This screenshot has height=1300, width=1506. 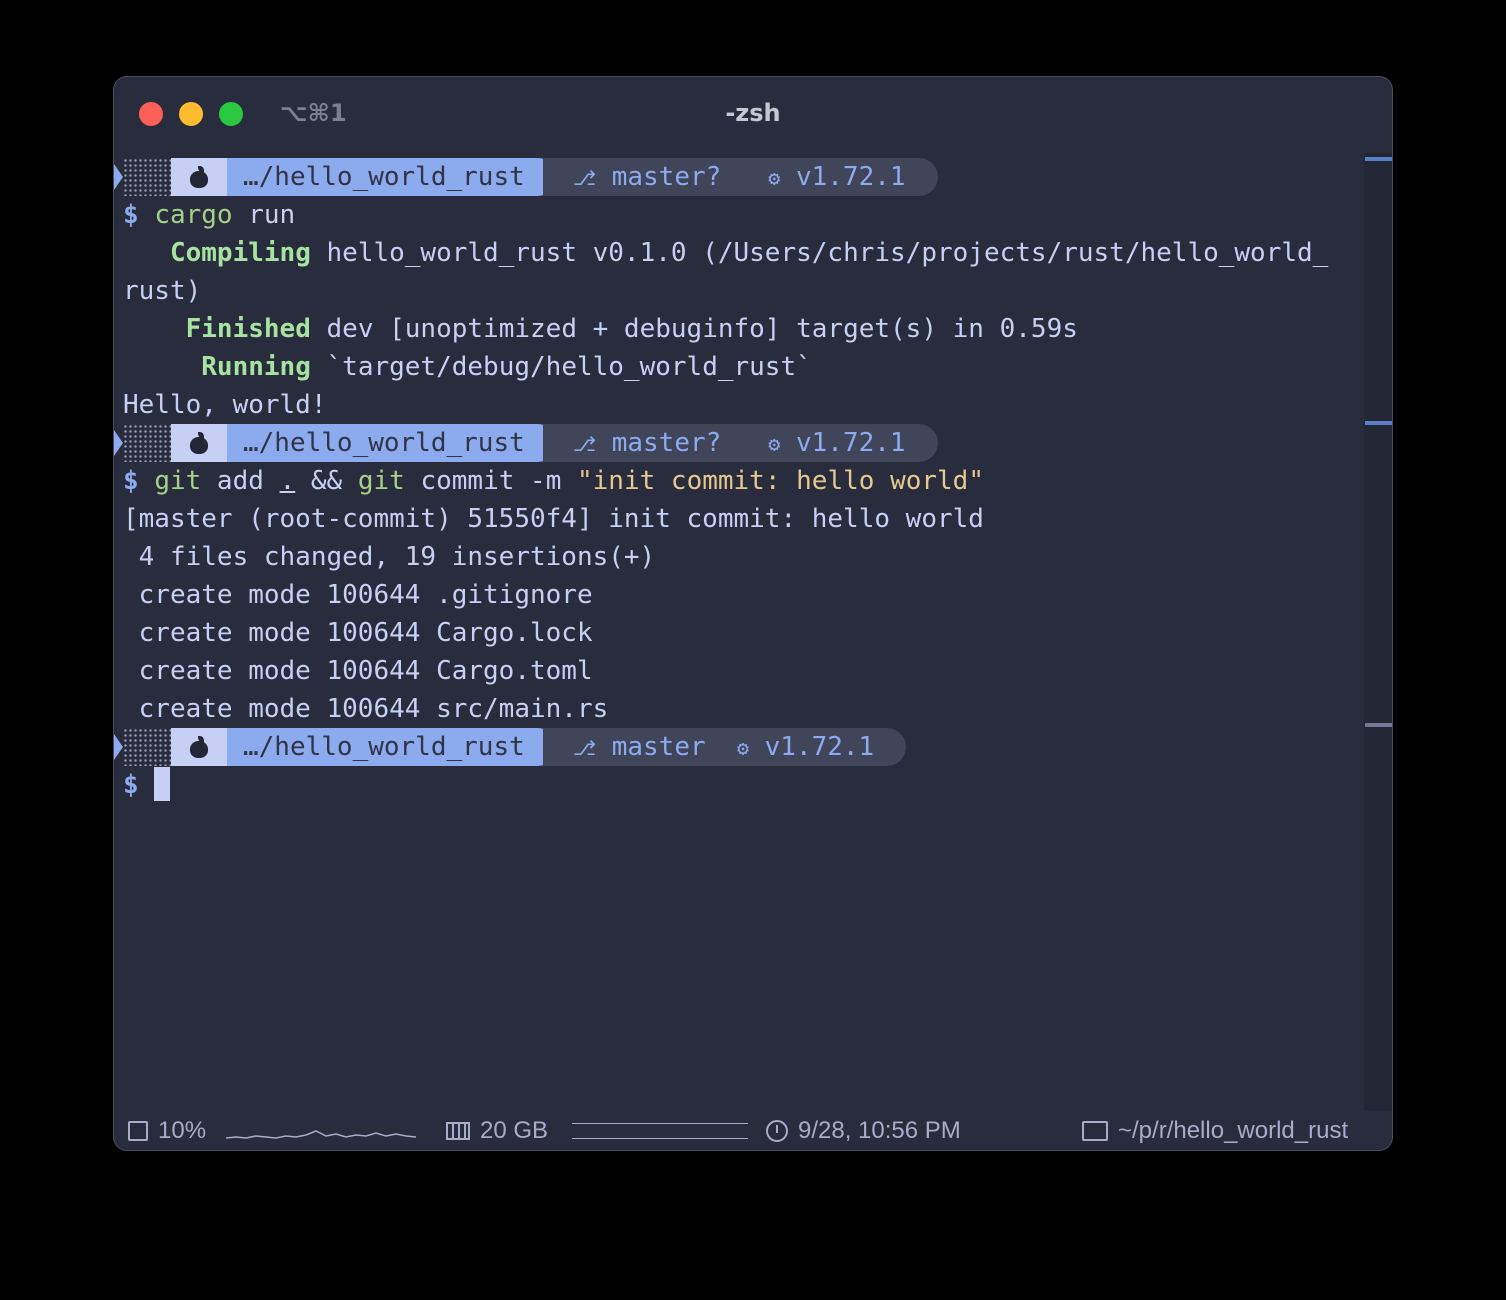 What do you see at coordinates (389, 557) in the screenshot?
I see `output-line: 4 files changed, 19 insertions(+)` at bounding box center [389, 557].